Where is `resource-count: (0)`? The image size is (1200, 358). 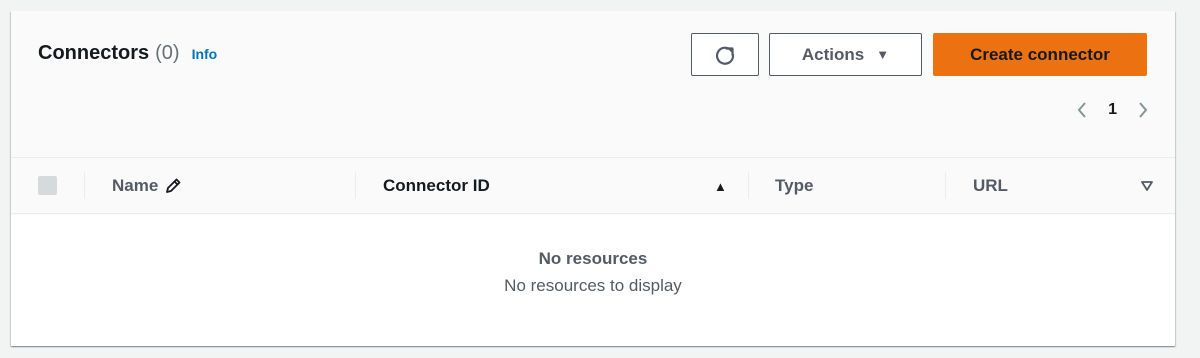
resource-count: (0) is located at coordinates (167, 53).